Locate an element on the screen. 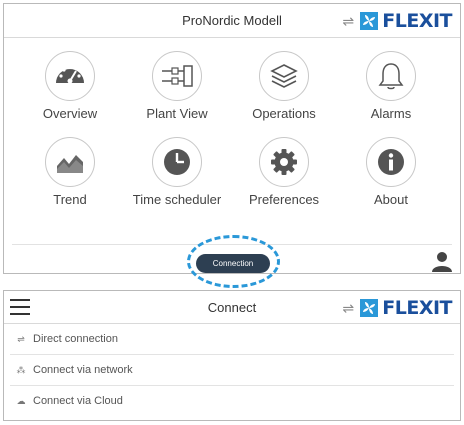  tile-label: Trend is located at coordinates (70, 199).